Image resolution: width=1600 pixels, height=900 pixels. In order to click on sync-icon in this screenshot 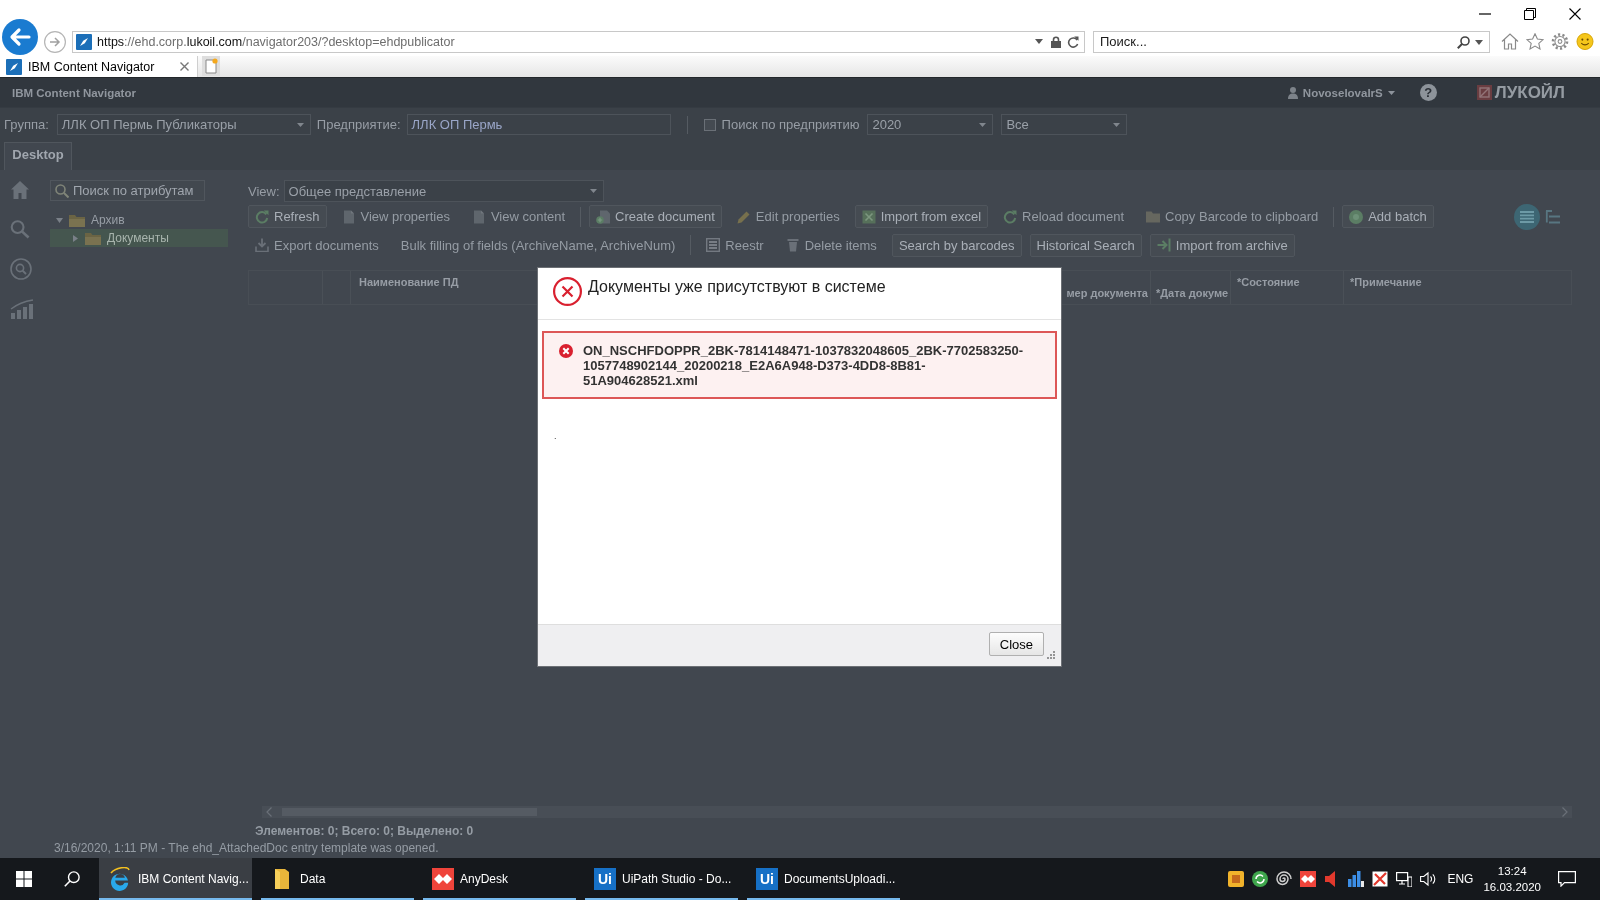, I will do `click(1260, 879)`.